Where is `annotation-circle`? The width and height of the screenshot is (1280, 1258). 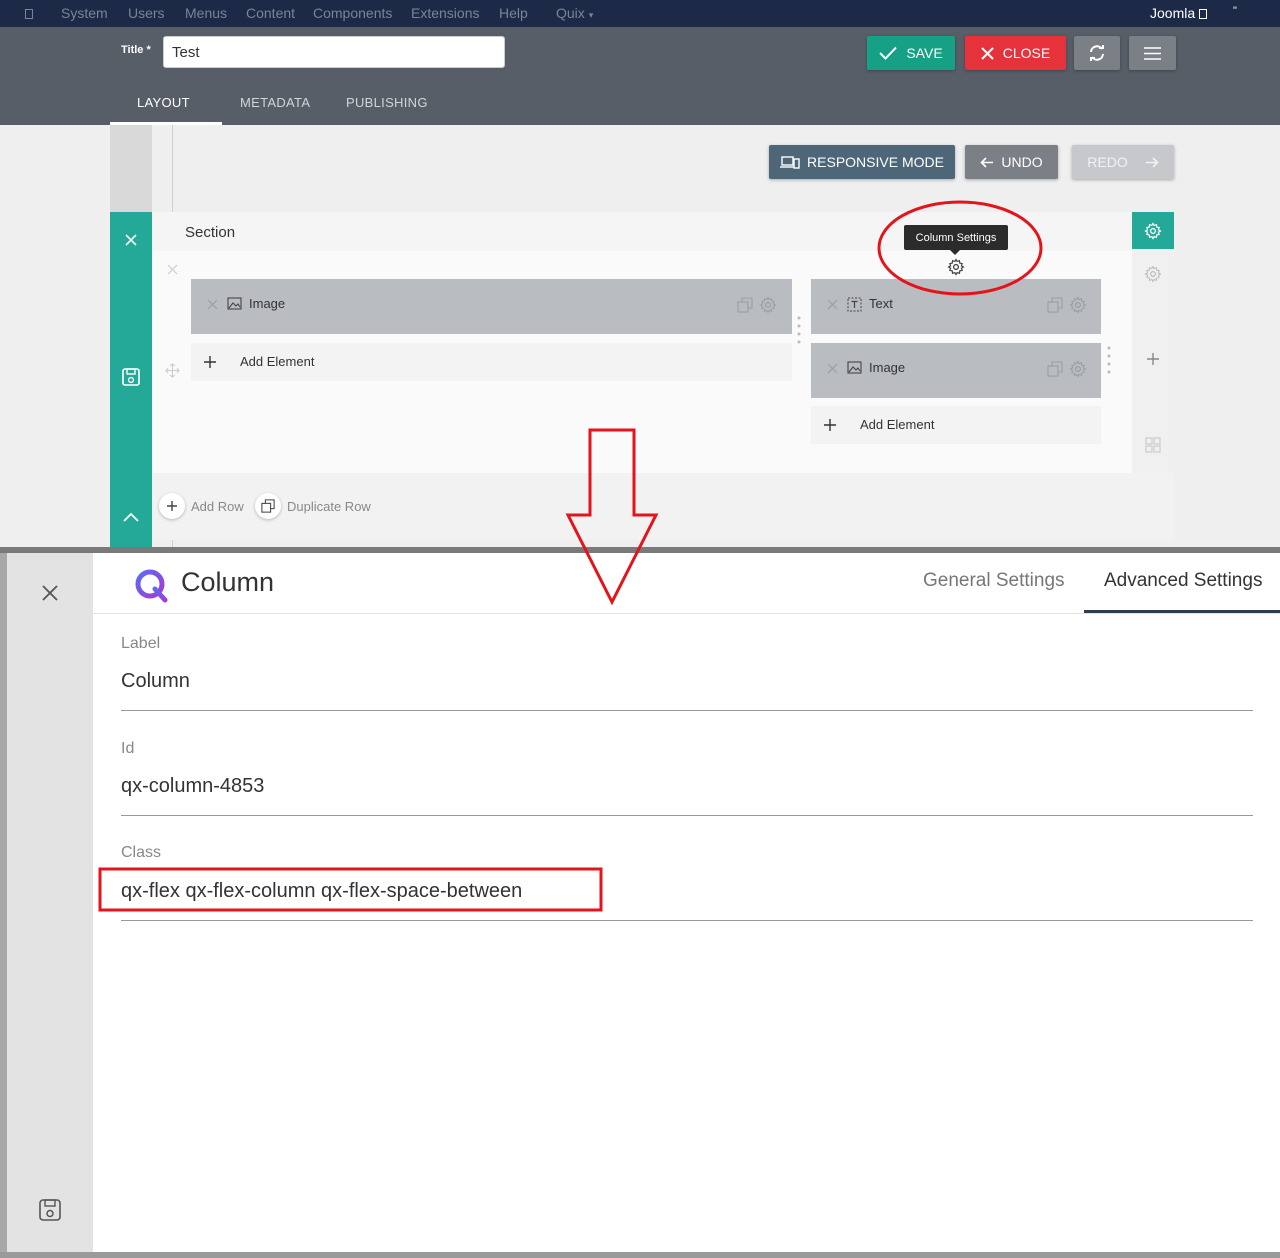 annotation-circle is located at coordinates (960, 248).